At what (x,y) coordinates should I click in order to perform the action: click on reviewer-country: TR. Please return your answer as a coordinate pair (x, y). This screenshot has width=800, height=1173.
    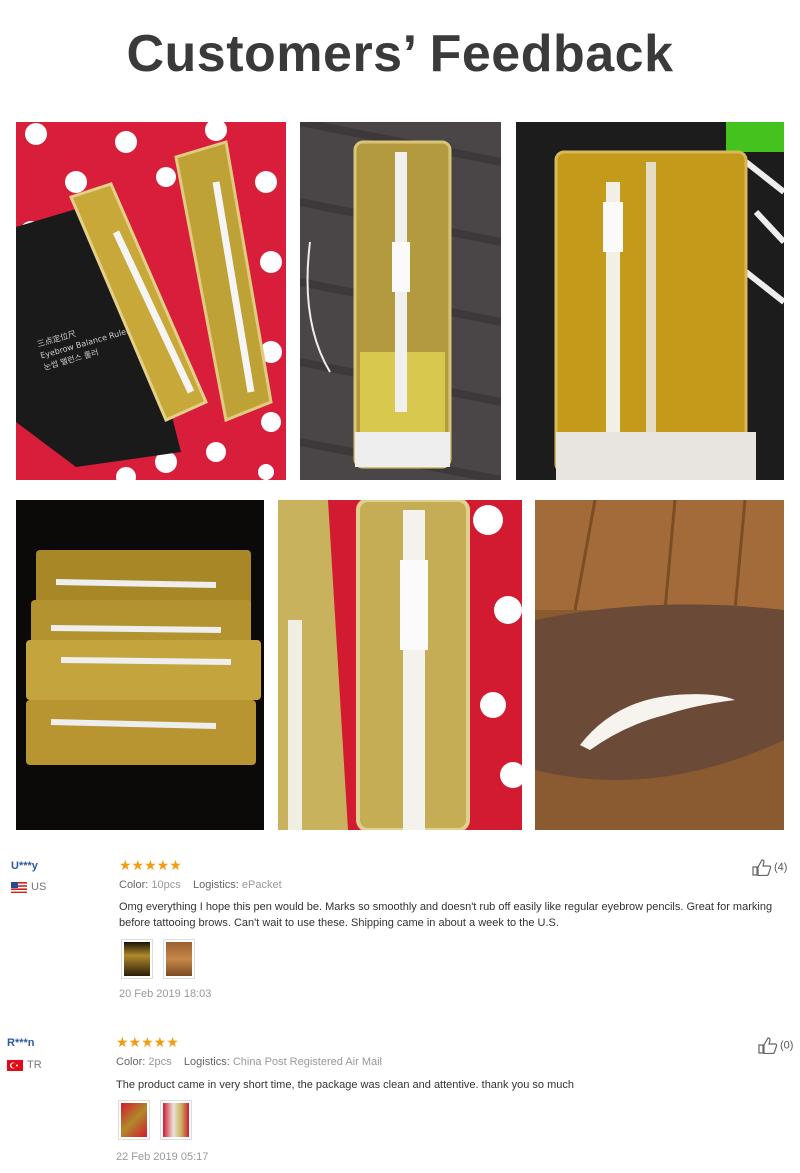
    Looking at the image, I should click on (24, 1065).